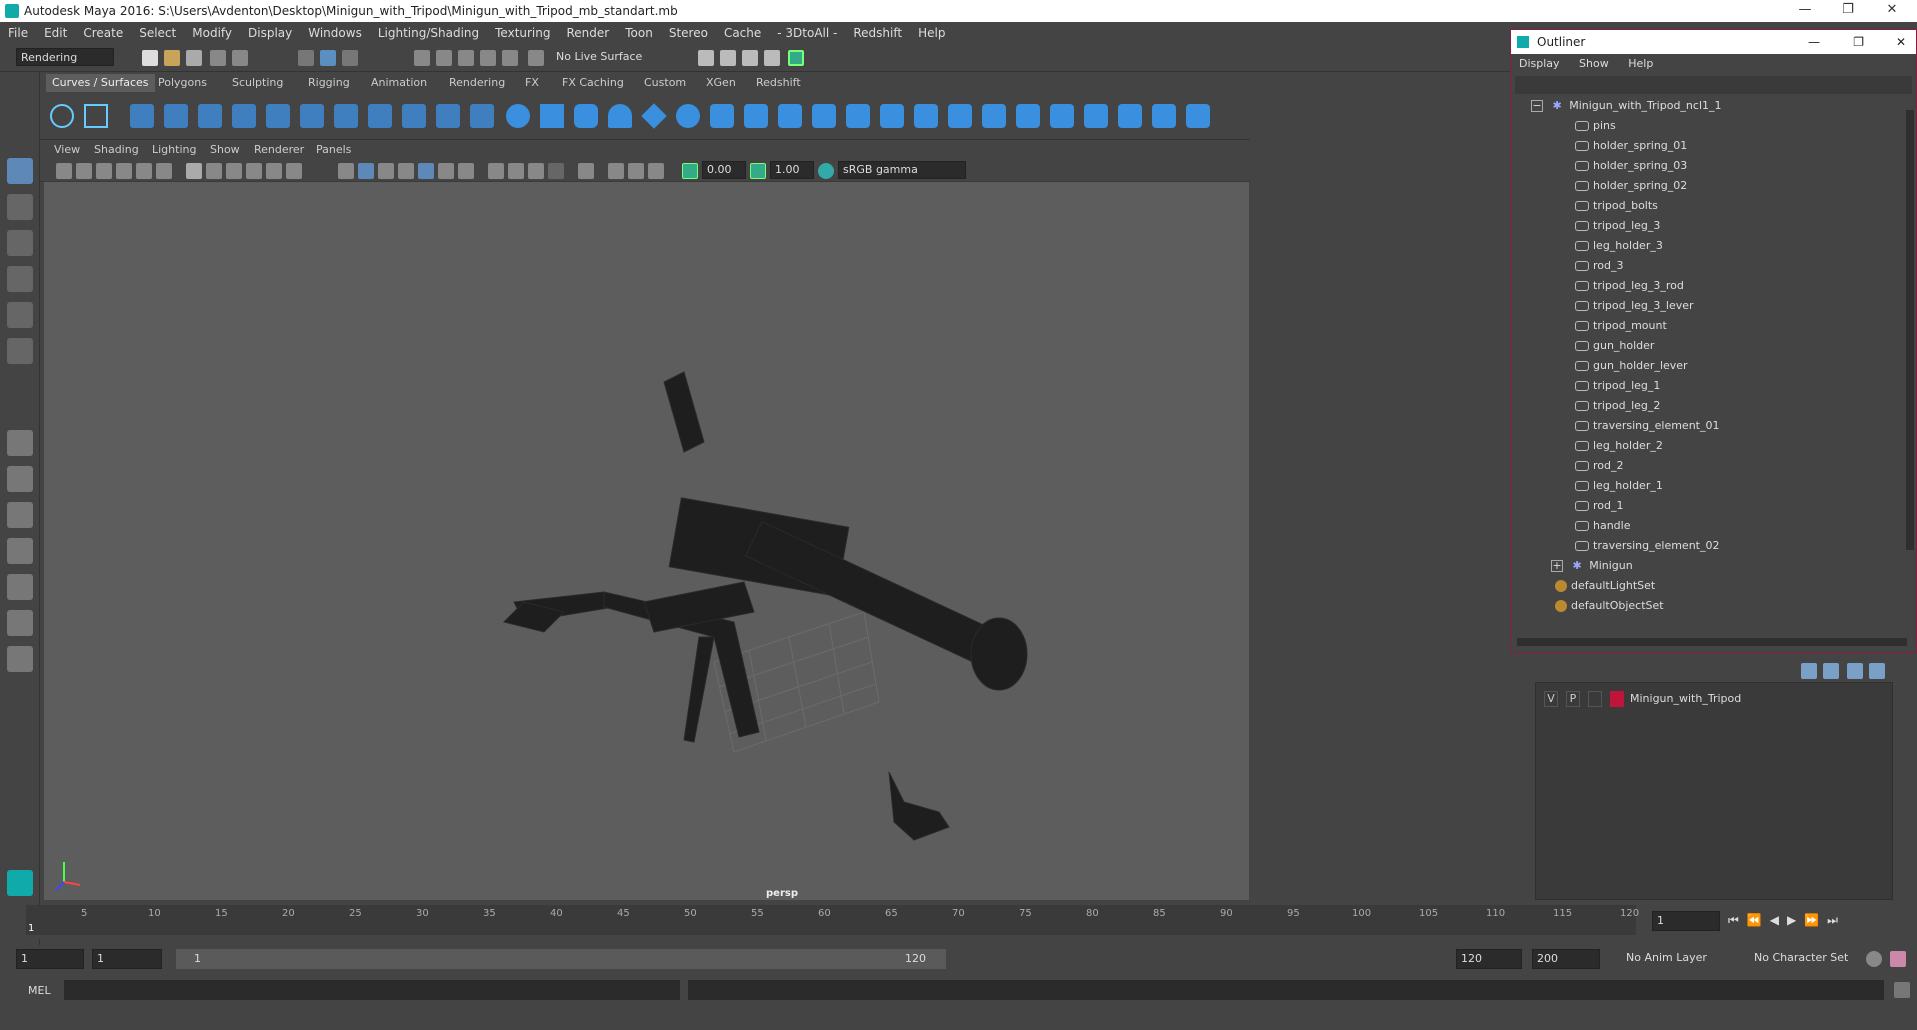 The height and width of the screenshot is (1030, 1917). What do you see at coordinates (20, 243) in the screenshot?
I see `paint-select-tool-icon` at bounding box center [20, 243].